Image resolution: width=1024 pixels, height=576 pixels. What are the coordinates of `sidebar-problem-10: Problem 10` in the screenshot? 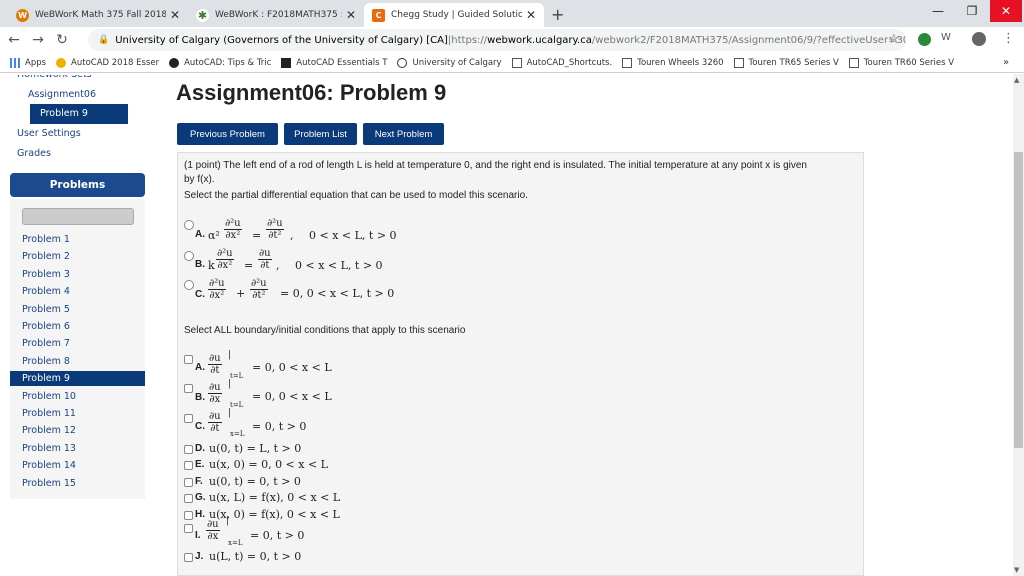 It's located at (49, 396).